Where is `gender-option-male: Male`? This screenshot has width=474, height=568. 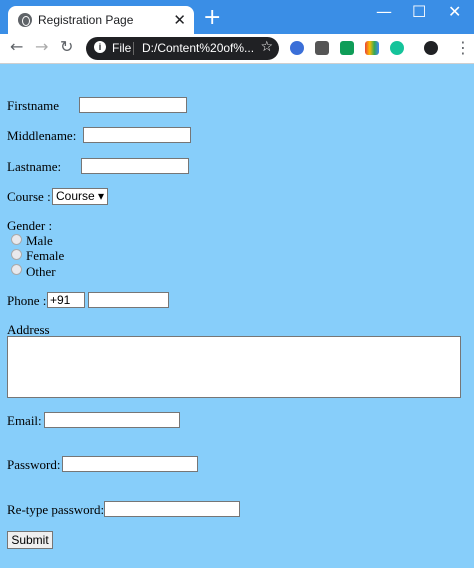 gender-option-male: Male is located at coordinates (39, 240).